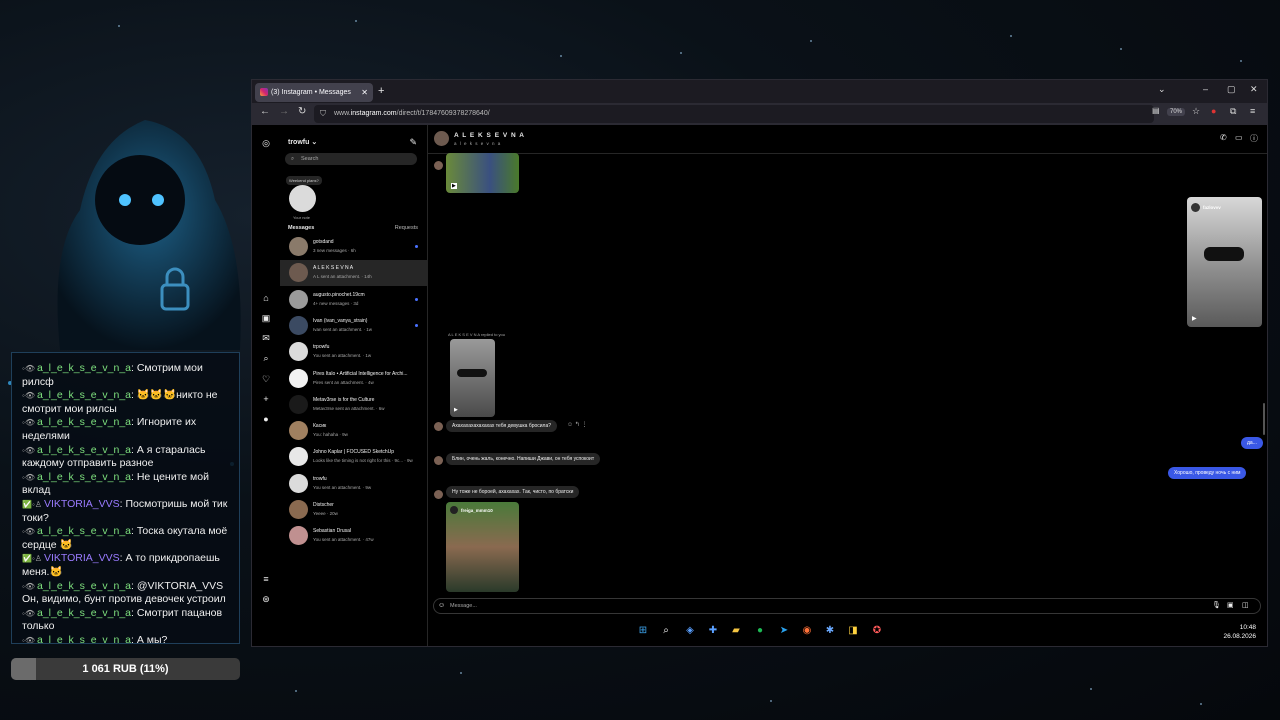  Describe the element at coordinates (1213, 111) in the screenshot. I see `extension-icon: ●` at that location.